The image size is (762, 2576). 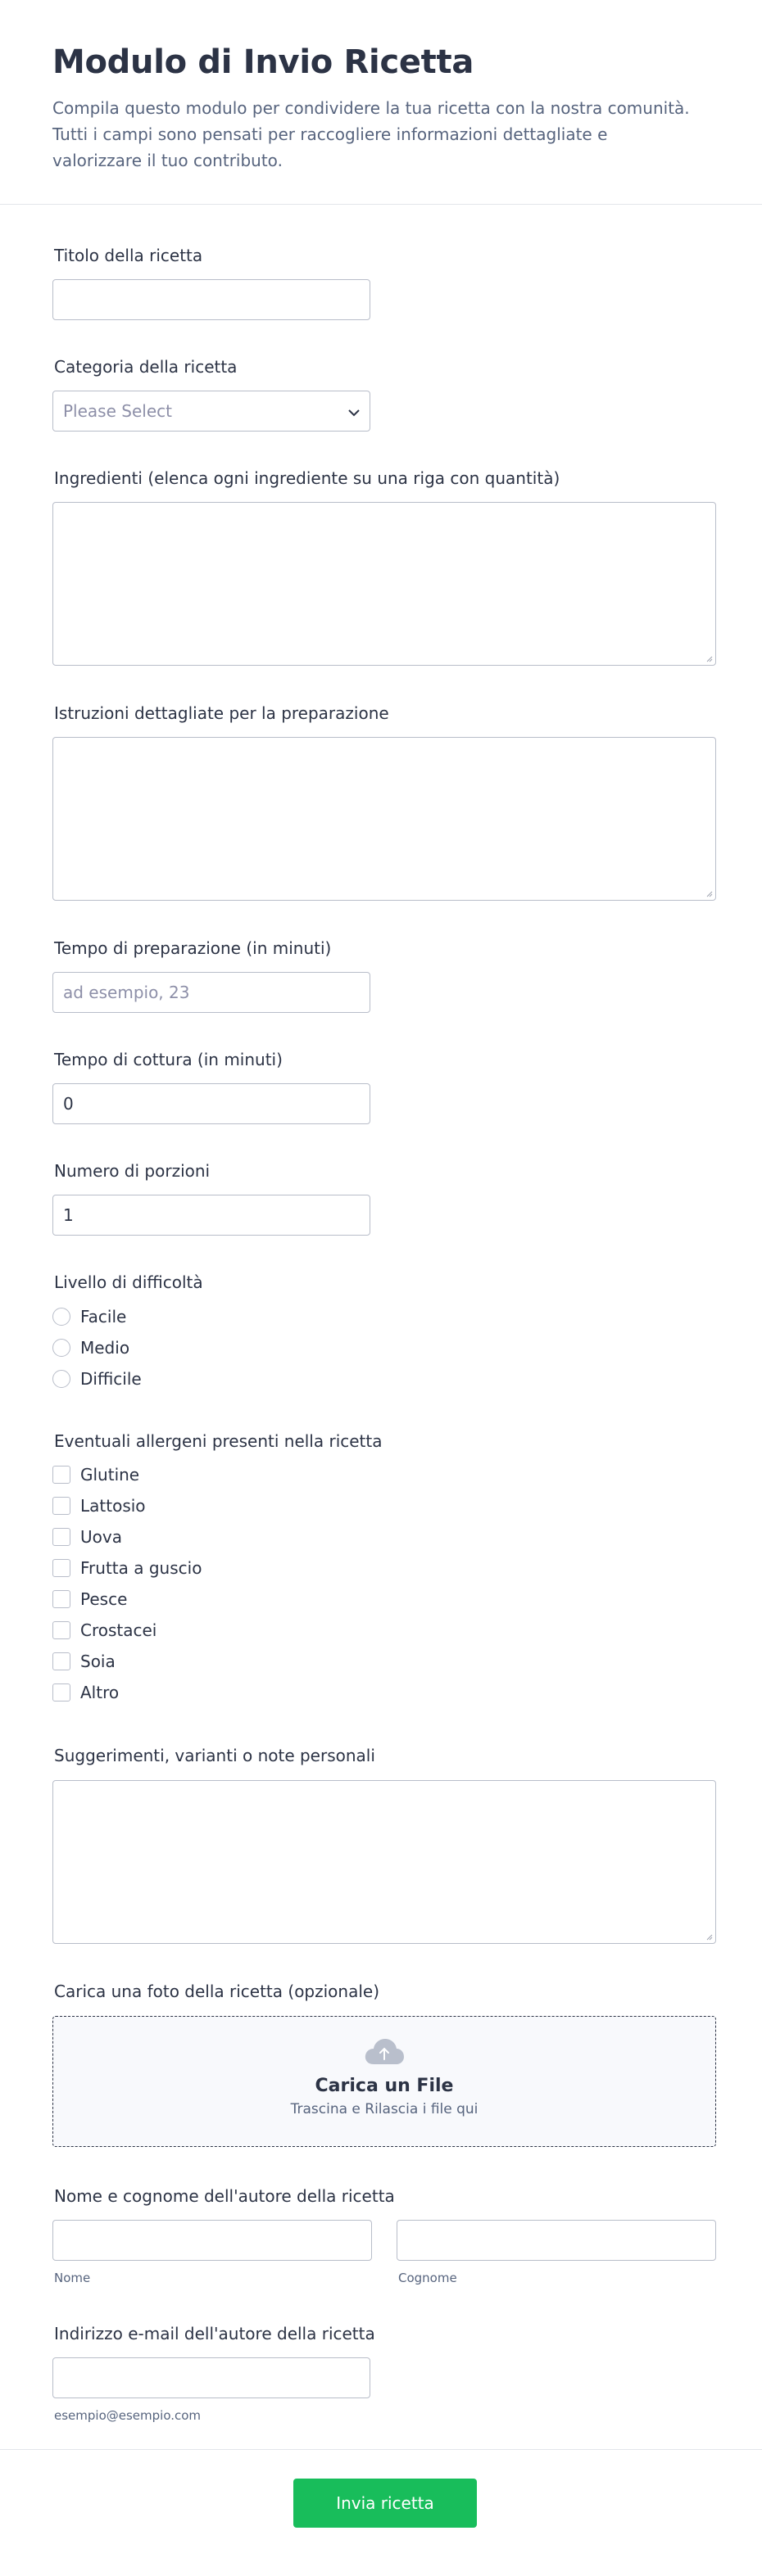 I want to click on form-title: Modulo di Invio Ricetta, so click(x=263, y=62).